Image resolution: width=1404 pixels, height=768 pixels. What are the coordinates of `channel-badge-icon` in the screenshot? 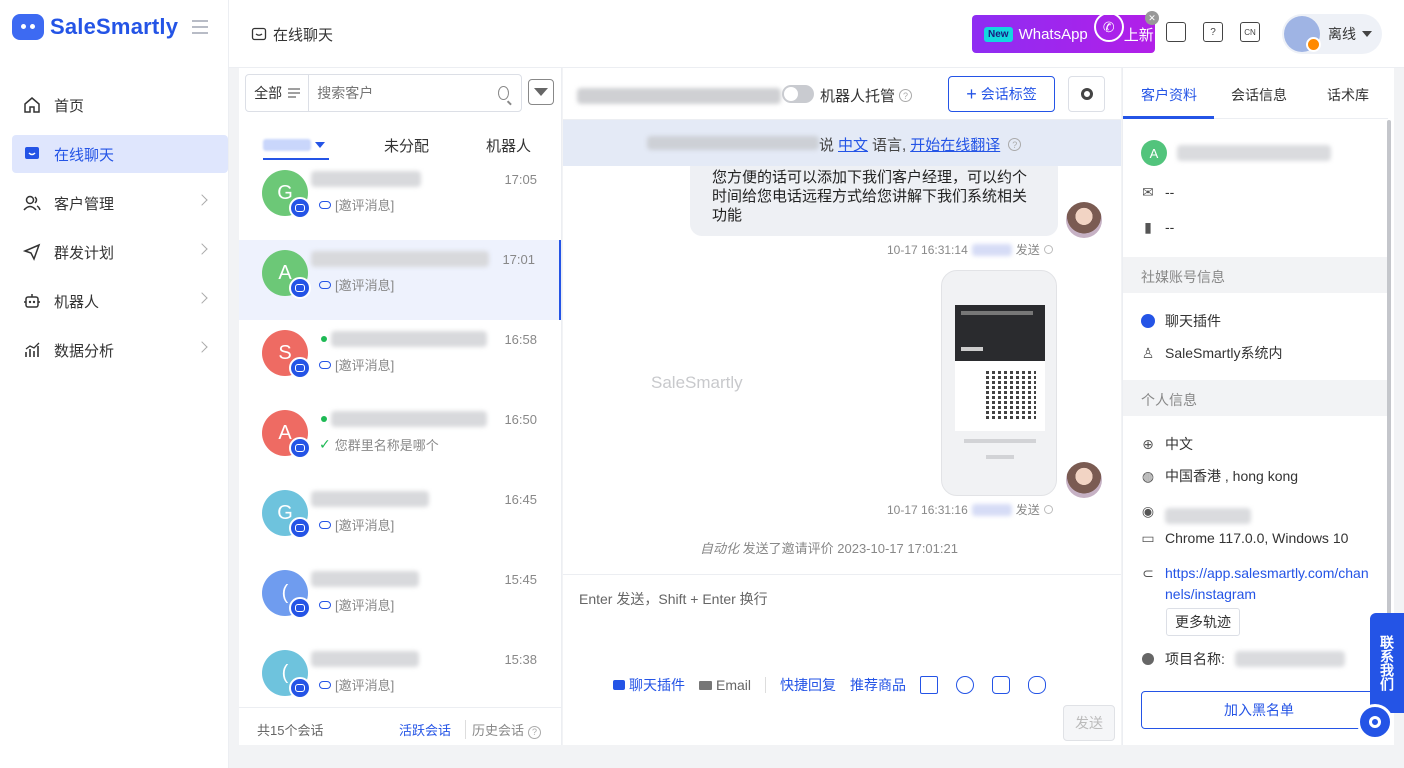 It's located at (300, 608).